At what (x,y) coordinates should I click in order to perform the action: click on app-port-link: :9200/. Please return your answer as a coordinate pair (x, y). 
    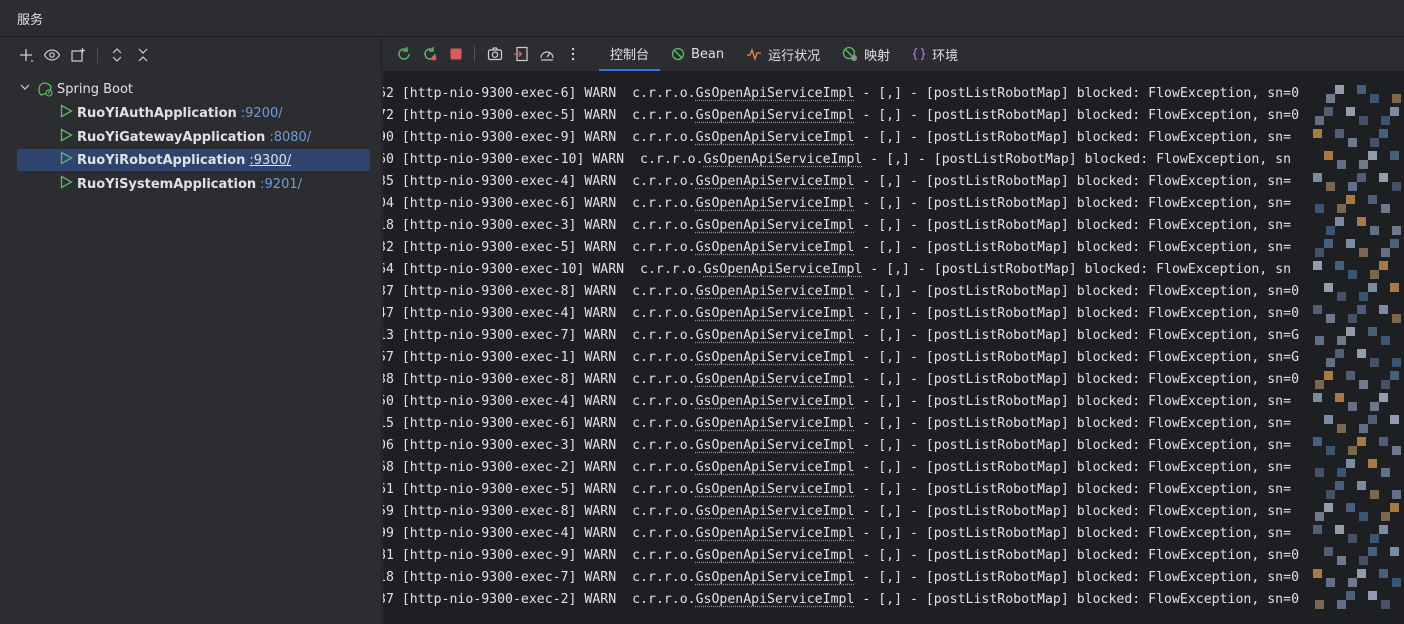
    Looking at the image, I should click on (262, 113).